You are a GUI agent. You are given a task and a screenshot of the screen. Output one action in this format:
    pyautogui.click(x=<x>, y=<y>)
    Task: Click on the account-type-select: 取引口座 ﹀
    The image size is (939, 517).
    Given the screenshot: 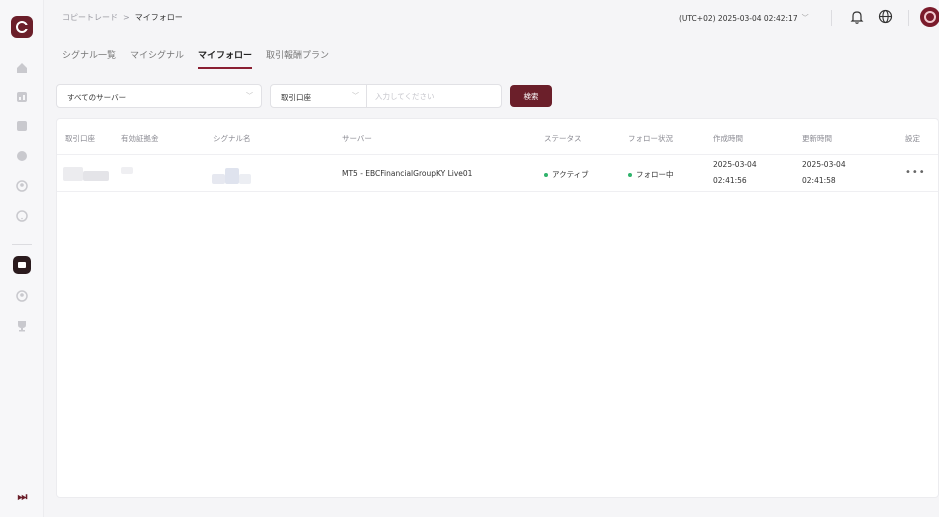 What is the action you would take?
    pyautogui.click(x=319, y=96)
    